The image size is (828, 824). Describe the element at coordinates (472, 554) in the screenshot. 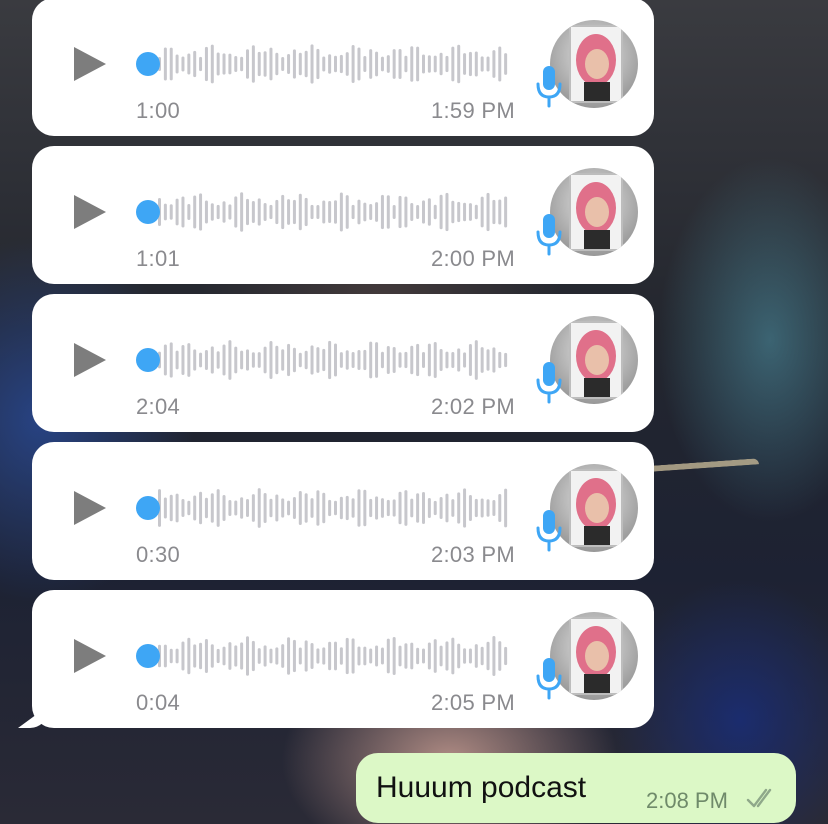

I see `message-time: 2:03 PM` at that location.